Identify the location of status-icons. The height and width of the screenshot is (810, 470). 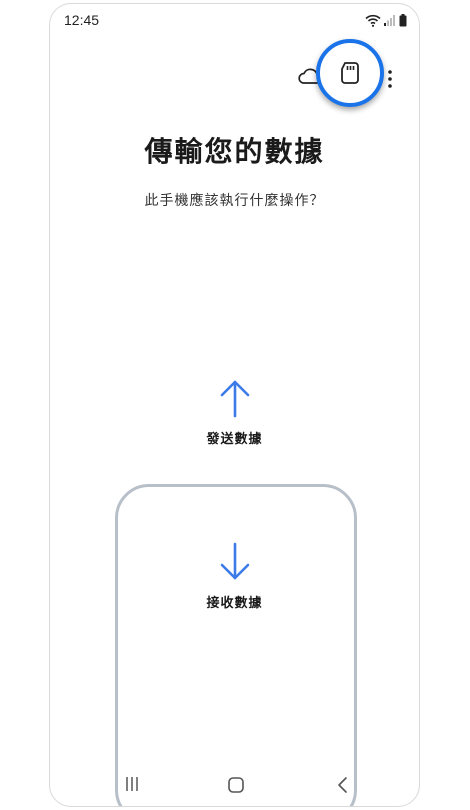
(386, 20).